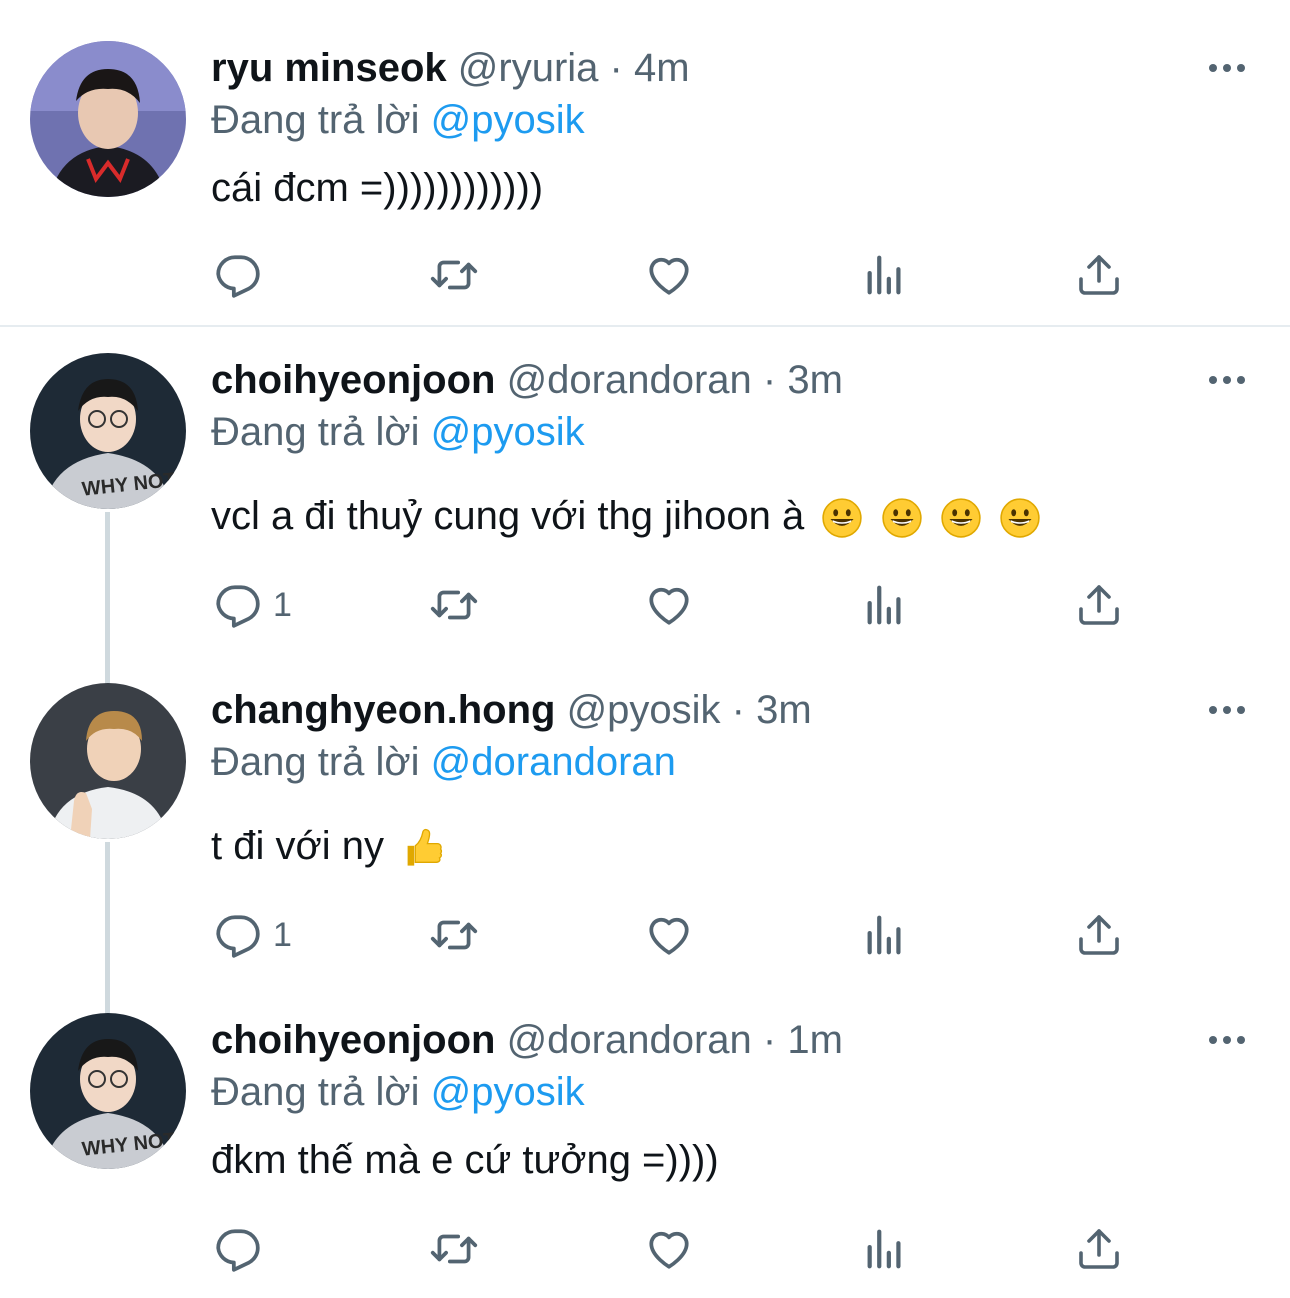 Image resolution: width=1290 pixels, height=1298 pixels. I want to click on timestamp: 4m, so click(662, 68).